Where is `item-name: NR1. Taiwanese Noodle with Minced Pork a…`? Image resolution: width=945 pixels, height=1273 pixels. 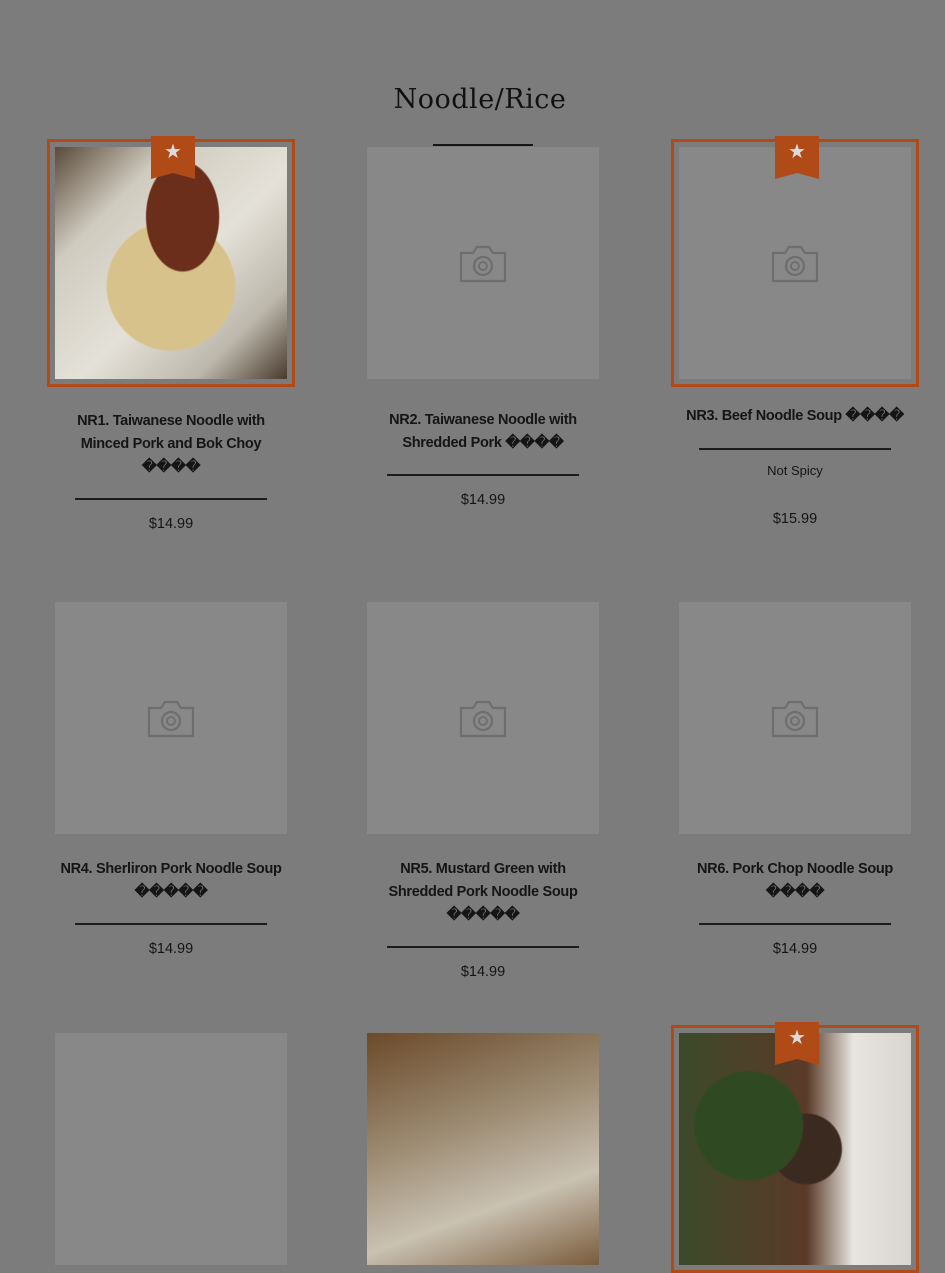 item-name: NR1. Taiwanese Noodle with Minced Pork a… is located at coordinates (171, 444).